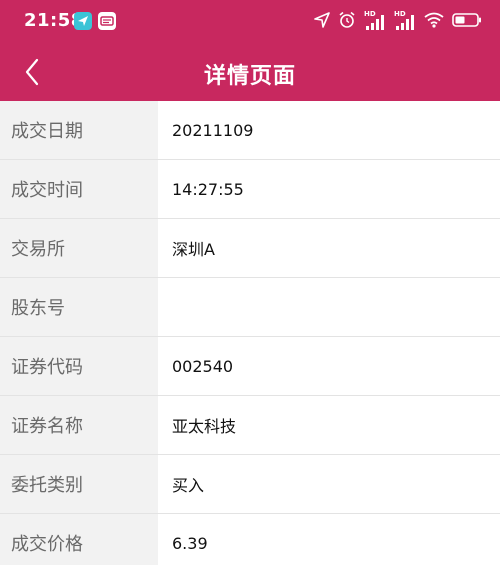 The width and height of the screenshot is (500, 565). Describe the element at coordinates (83, 21) in the screenshot. I see `send-app-icon` at that location.